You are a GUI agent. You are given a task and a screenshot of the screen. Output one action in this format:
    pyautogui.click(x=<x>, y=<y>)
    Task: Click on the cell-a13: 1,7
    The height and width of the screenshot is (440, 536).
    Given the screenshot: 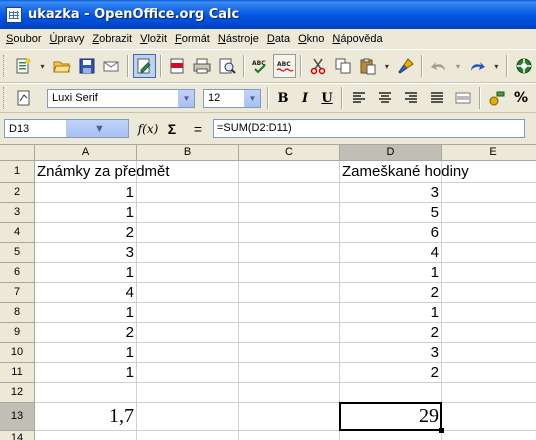 What is the action you would take?
    pyautogui.click(x=86, y=417)
    